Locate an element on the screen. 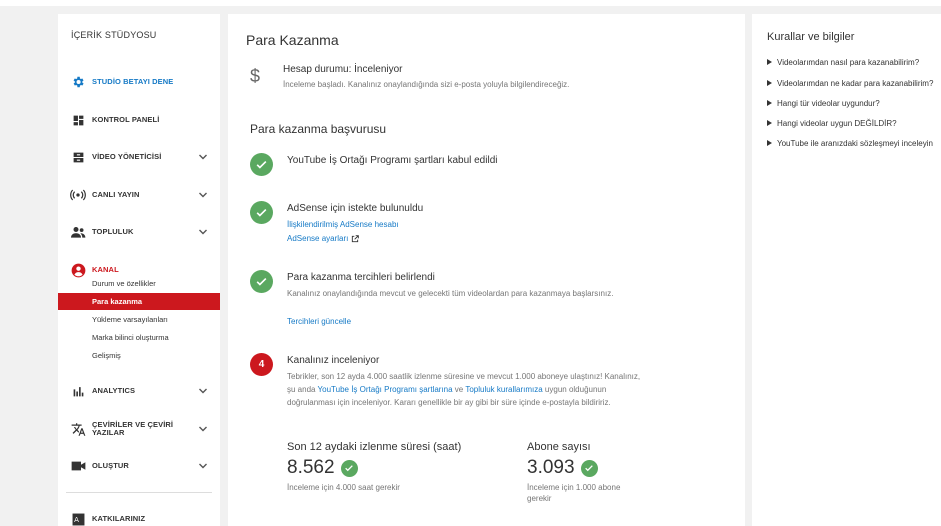 The image size is (941, 526). linked-adsense-link: İlişkilendirilmiş AdSense hesabı is located at coordinates (343, 224).